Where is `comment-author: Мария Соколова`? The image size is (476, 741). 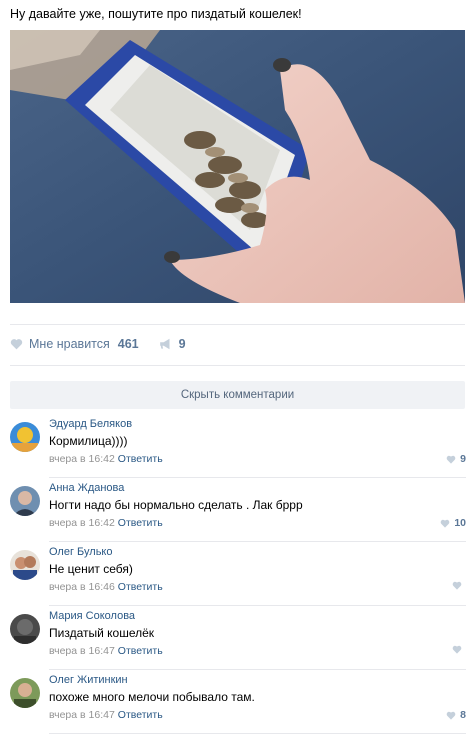
comment-author: Мария Соколова is located at coordinates (92, 616).